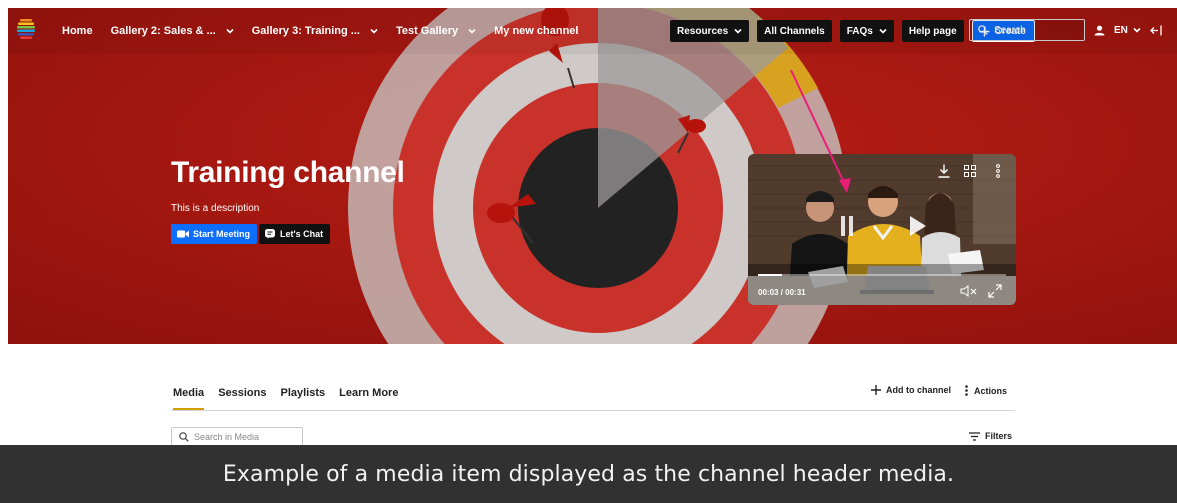  Describe the element at coordinates (1010, 30) in the screenshot. I see `search-placeholder: Search` at that location.